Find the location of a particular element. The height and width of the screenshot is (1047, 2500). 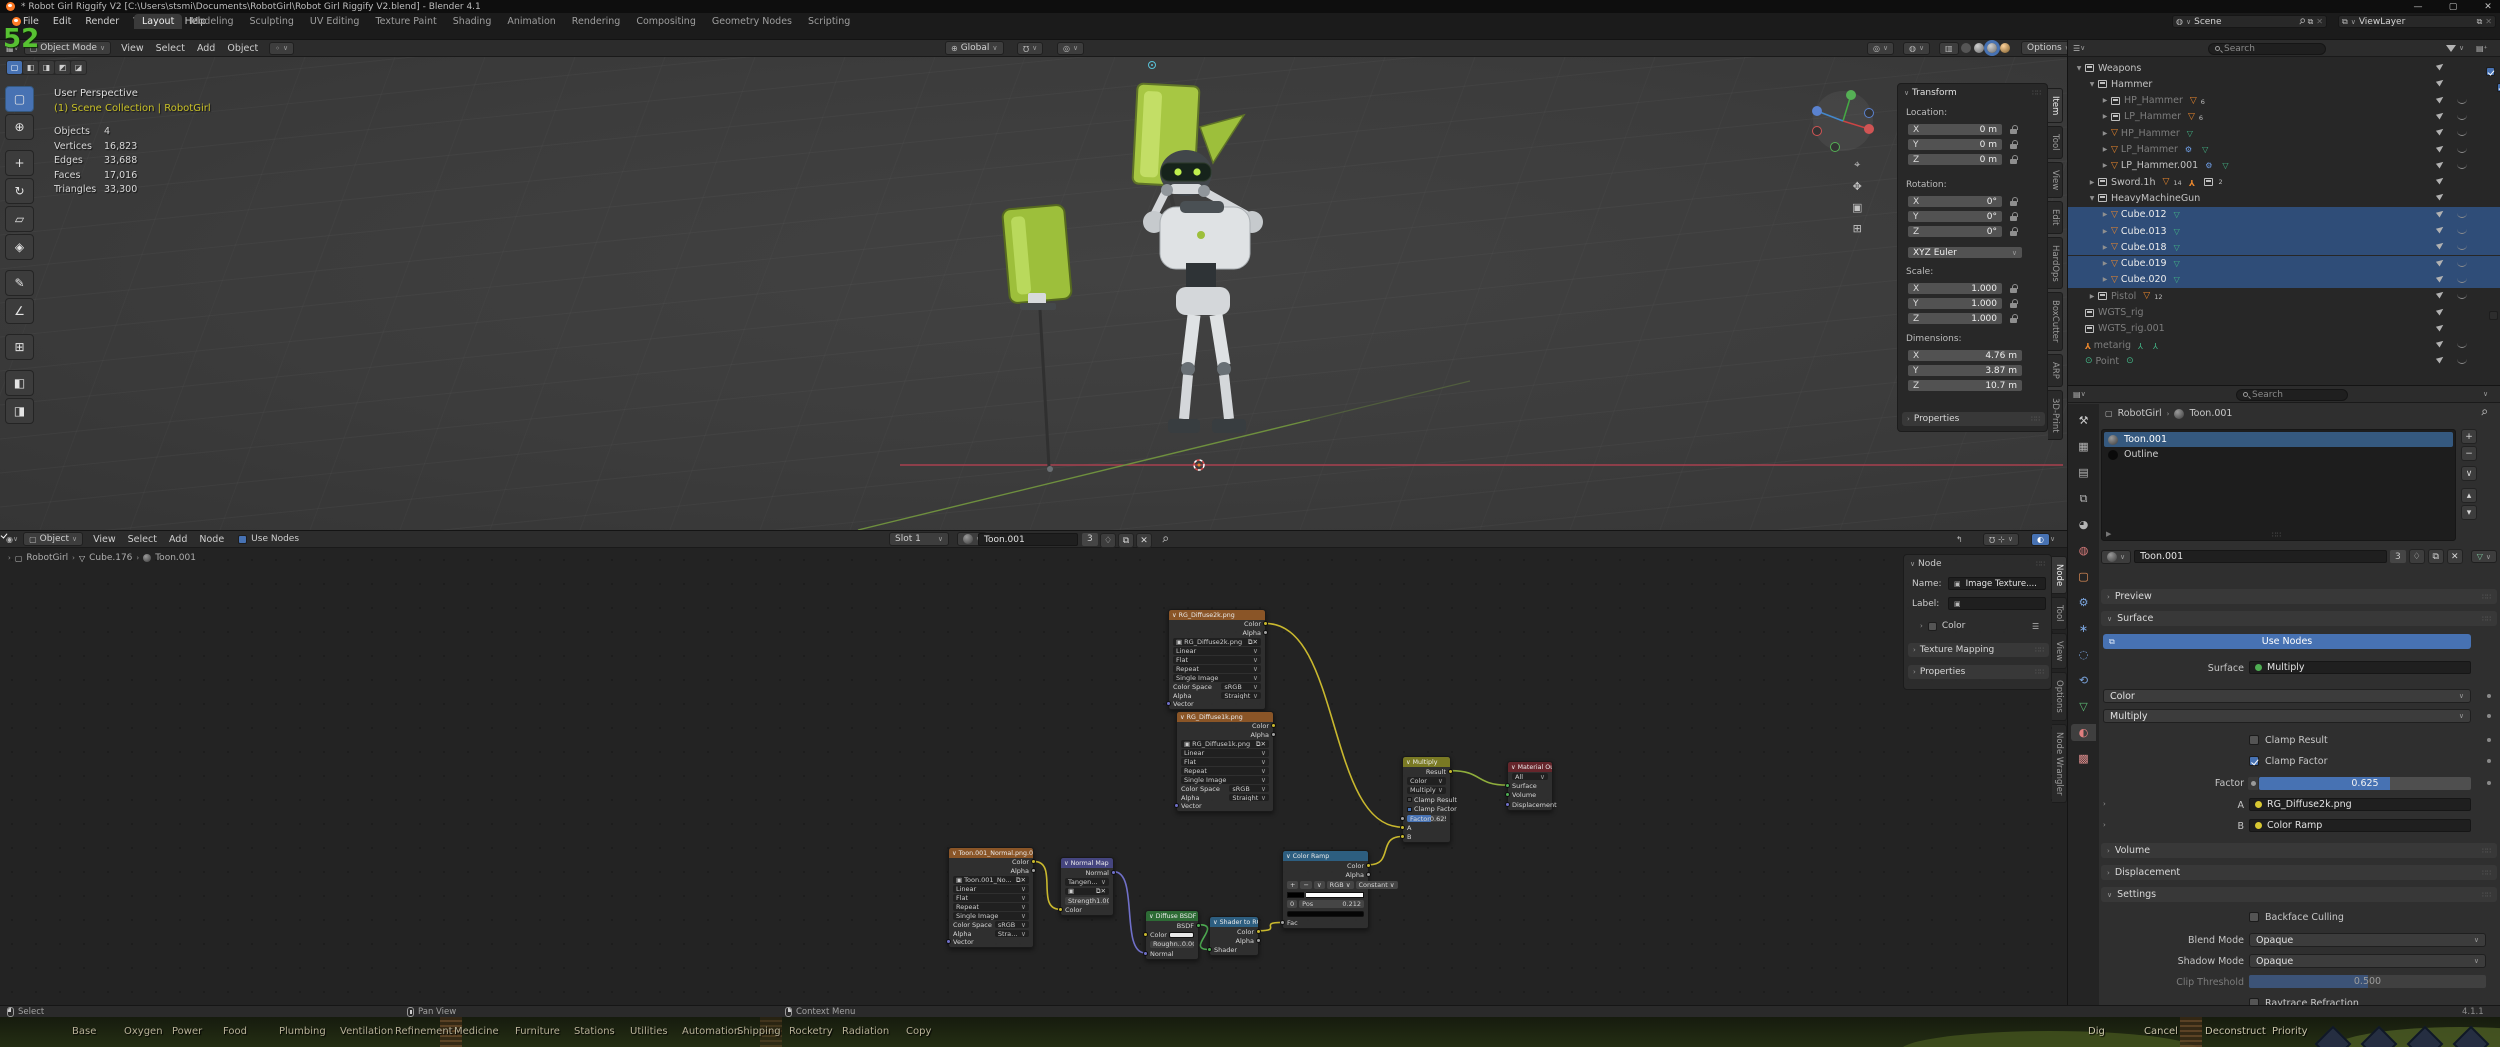

node-header: ∨ Shader to RGB is located at coordinates (1234, 922).